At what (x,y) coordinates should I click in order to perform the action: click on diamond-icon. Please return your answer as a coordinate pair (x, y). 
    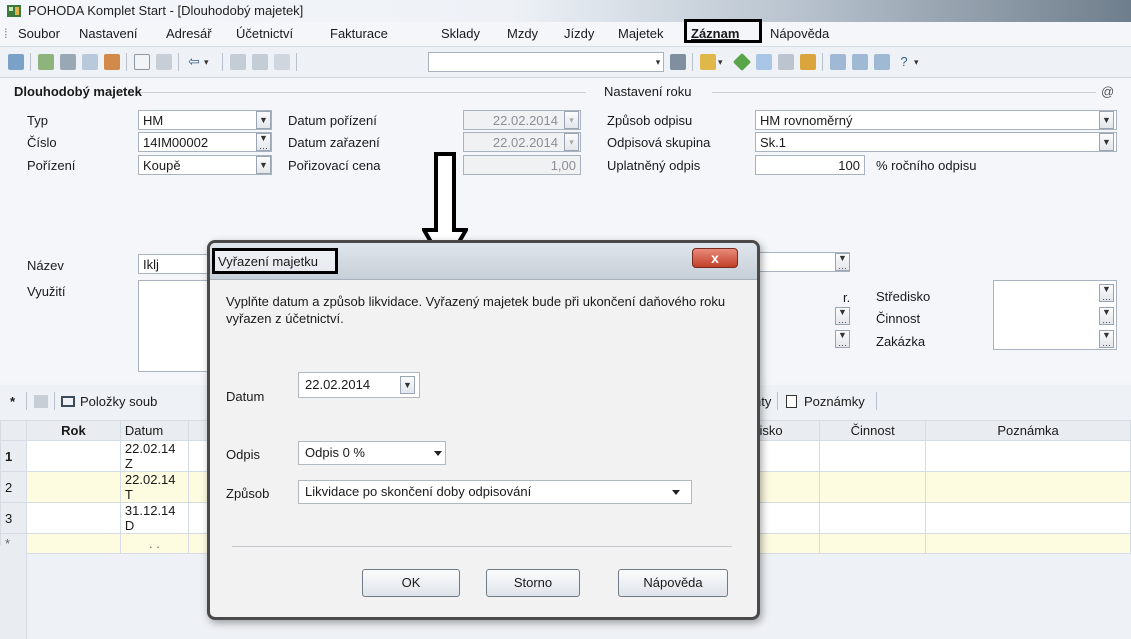
    Looking at the image, I should click on (742, 62).